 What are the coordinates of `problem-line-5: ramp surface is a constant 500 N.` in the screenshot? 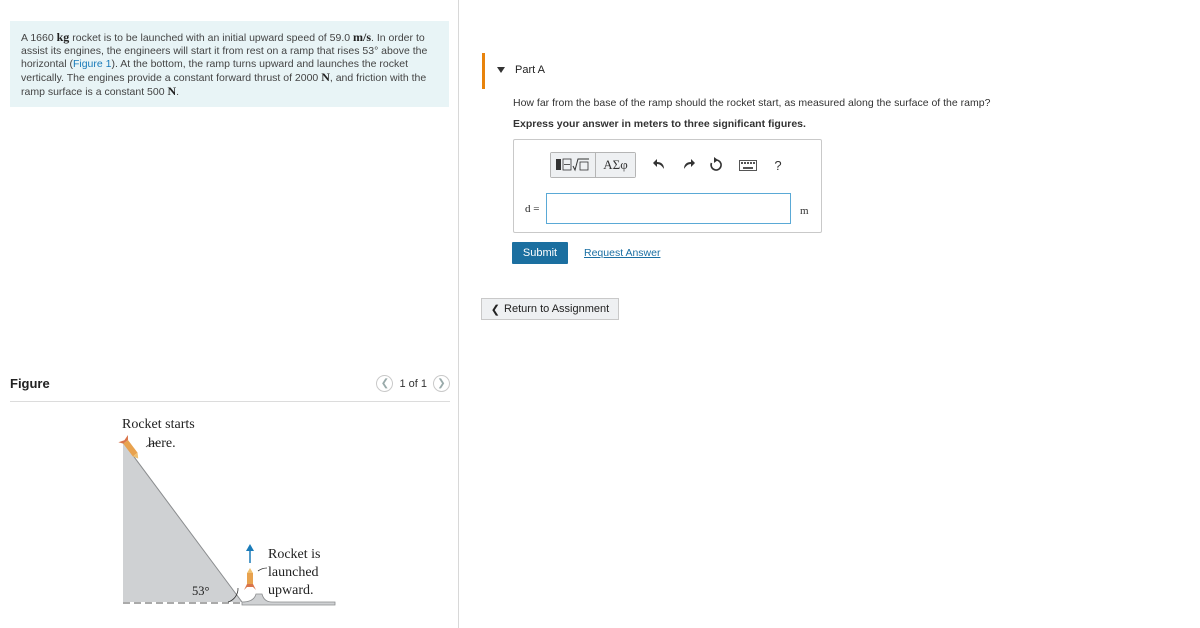 It's located at (229, 92).